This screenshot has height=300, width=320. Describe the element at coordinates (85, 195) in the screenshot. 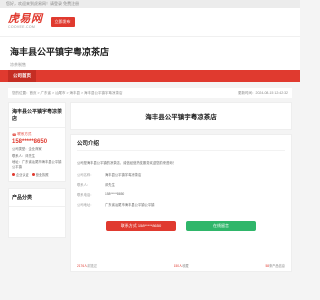

I see `detail-key: 联系电话：` at that location.